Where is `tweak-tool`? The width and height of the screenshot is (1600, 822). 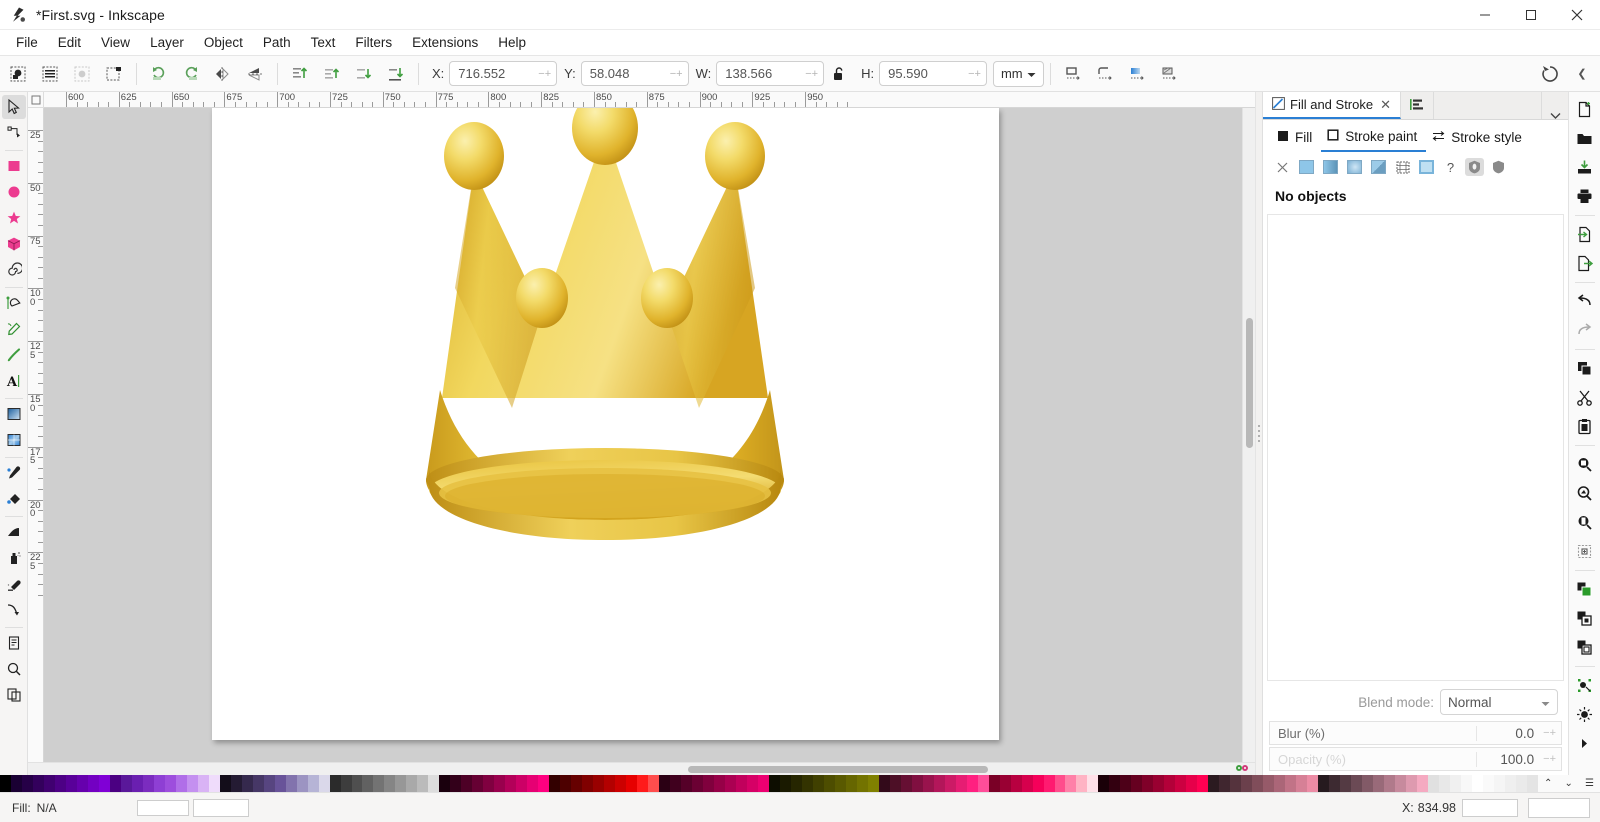 tweak-tool is located at coordinates (14, 532).